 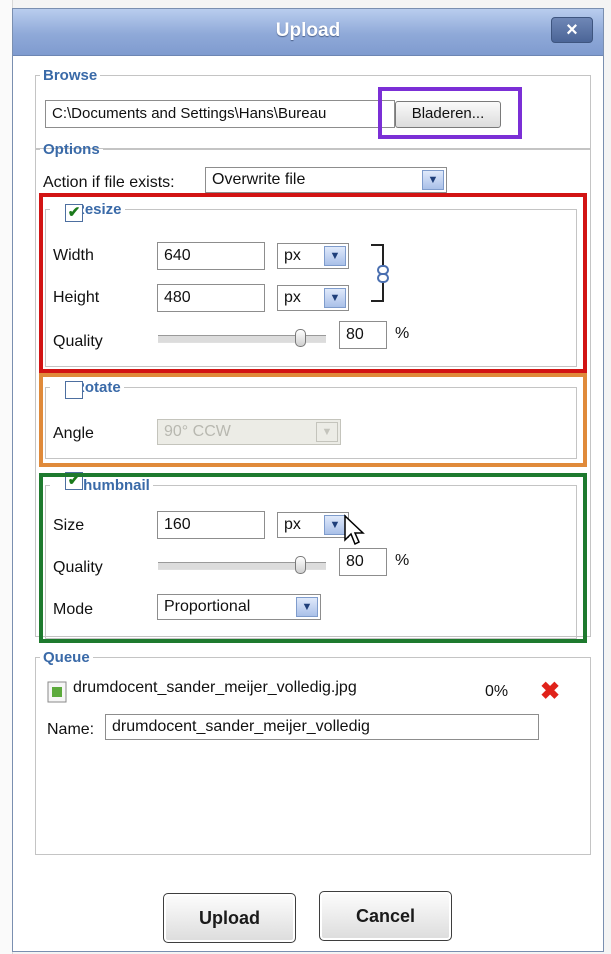 What do you see at coordinates (354, 530) in the screenshot?
I see `mouse-cursor-icon` at bounding box center [354, 530].